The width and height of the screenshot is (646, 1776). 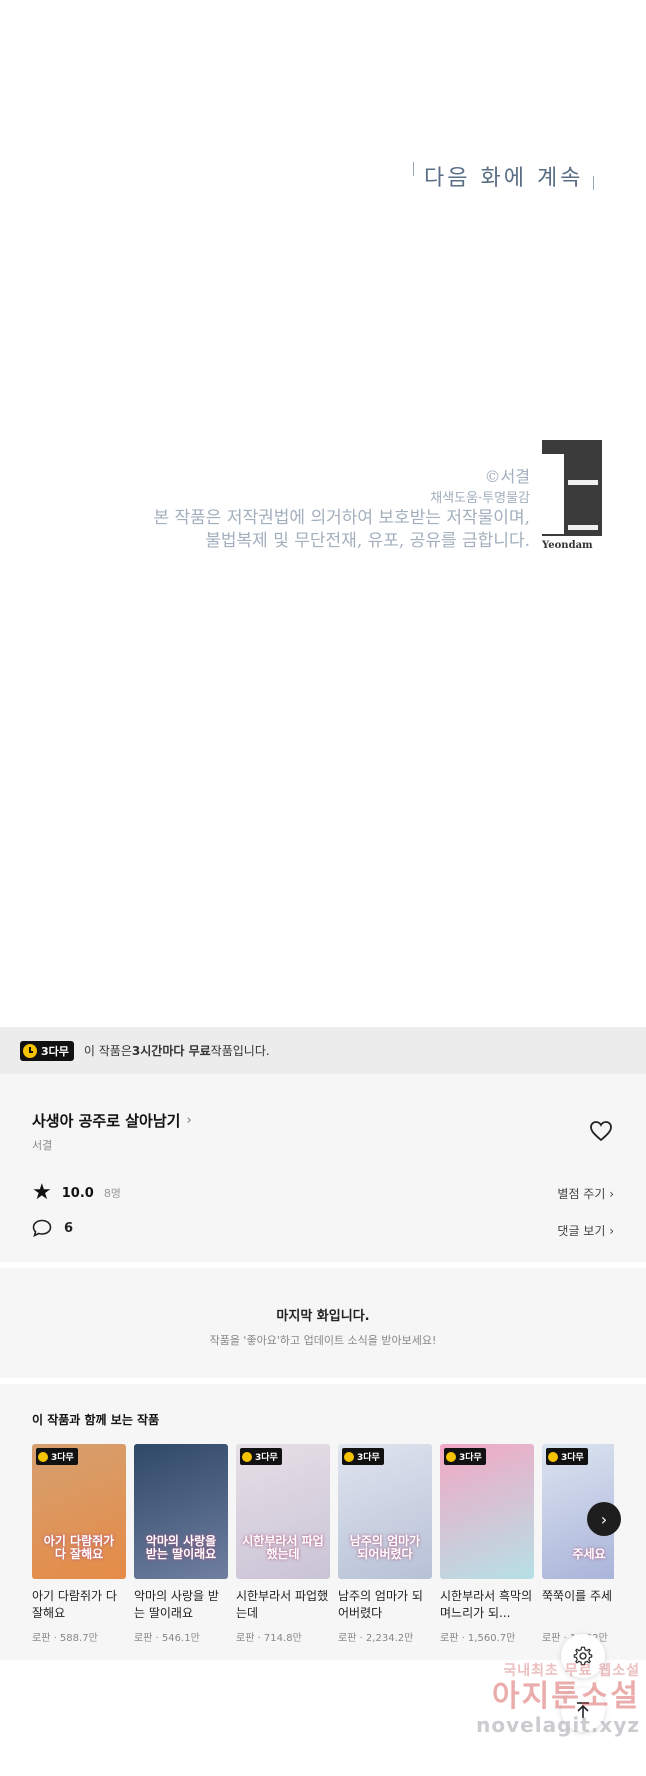 I want to click on recommendation-title: 남주의 엄마가 되어버렸다, so click(x=380, y=1605).